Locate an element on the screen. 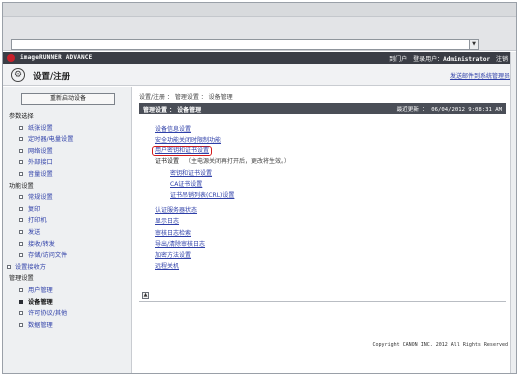 The image size is (520, 377). link-label: CA证书设置 is located at coordinates (186, 184).